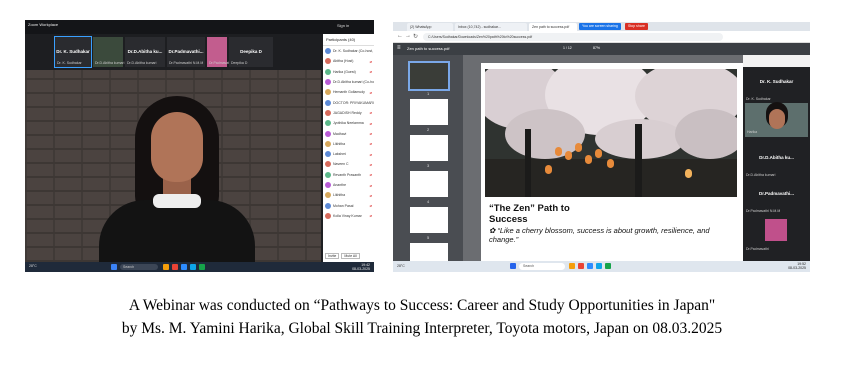 Image resolution: width=844 pixels, height=370 pixels. I want to click on tile-sub: Dr. K. Sudhakar, so click(69, 63).